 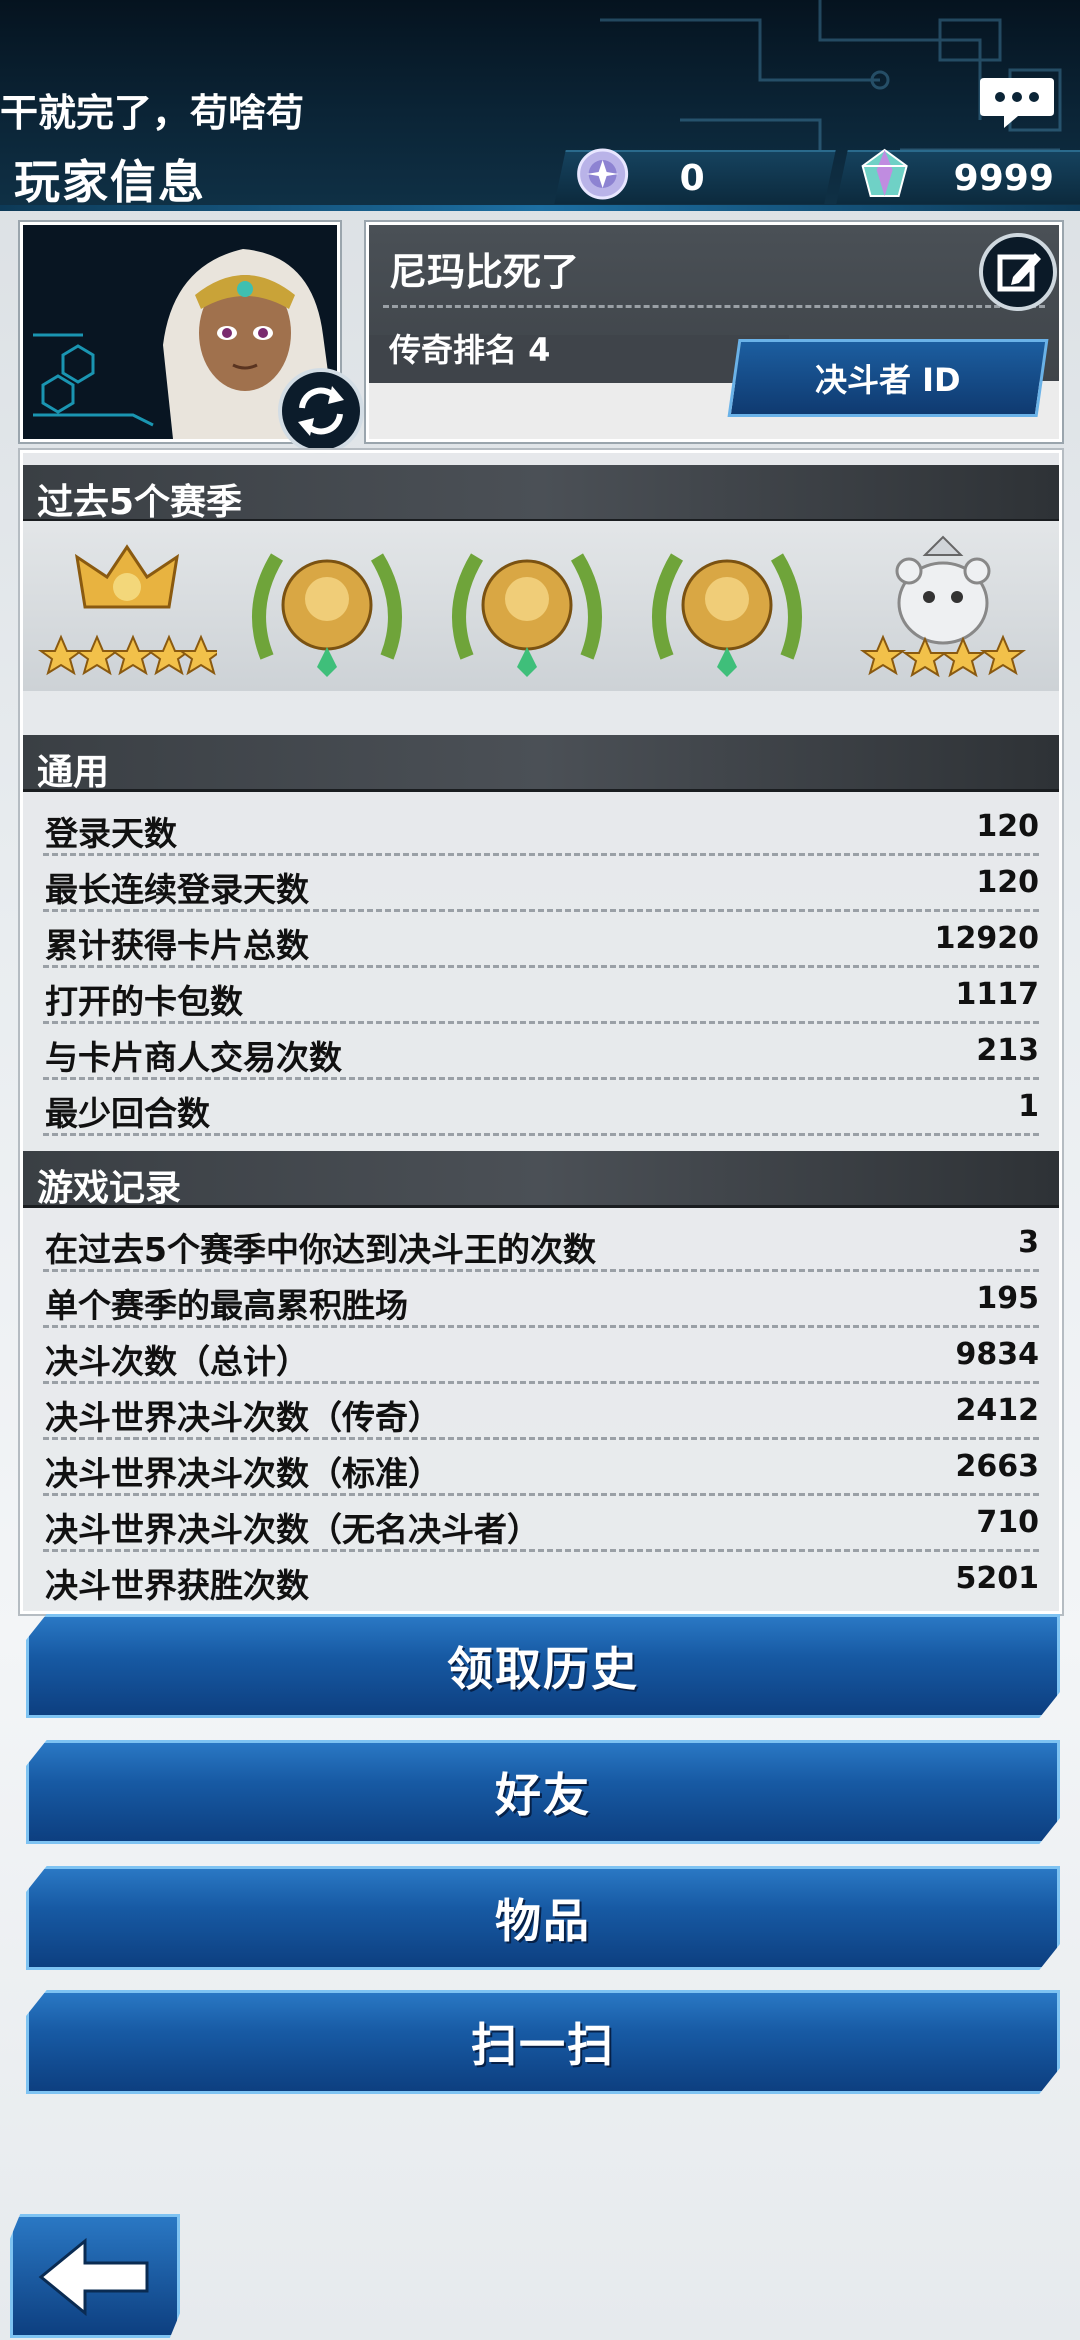 I want to click on section-header-general: 通用, so click(x=541, y=764).